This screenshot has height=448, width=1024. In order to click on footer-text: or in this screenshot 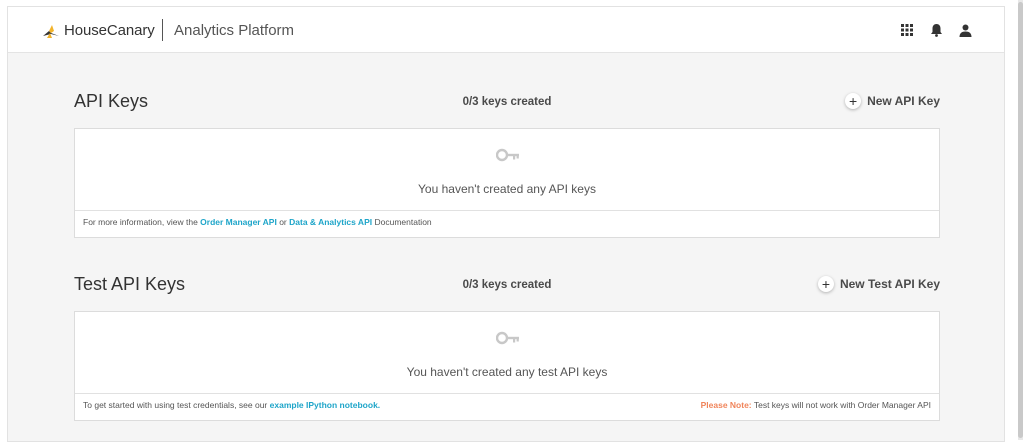, I will do `click(283, 222)`.